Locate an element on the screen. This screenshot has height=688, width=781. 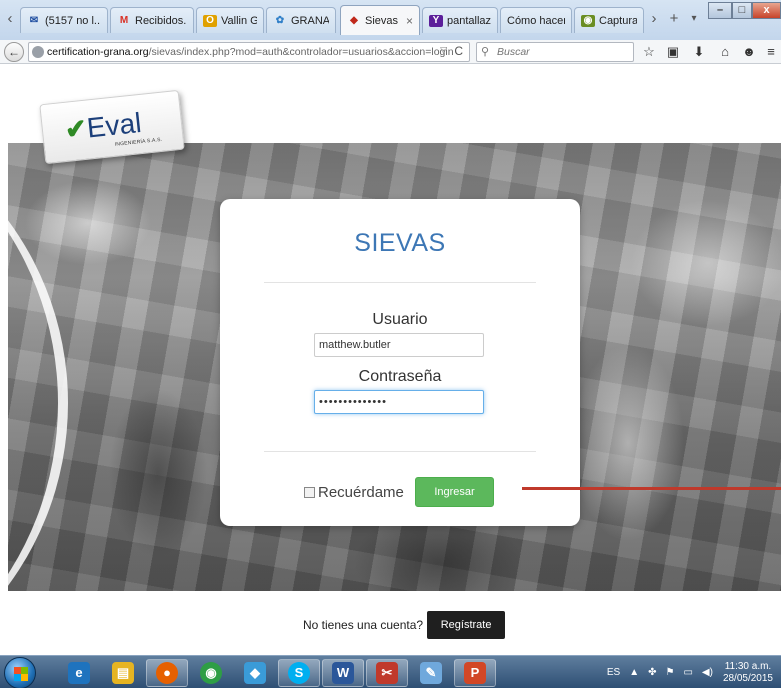
downloads-icon: ⬇ is located at coordinates (699, 52).